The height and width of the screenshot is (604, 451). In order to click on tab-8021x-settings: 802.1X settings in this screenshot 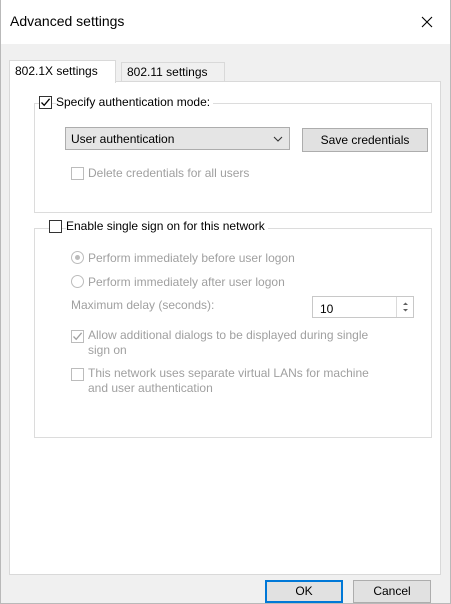, I will do `click(62, 71)`.